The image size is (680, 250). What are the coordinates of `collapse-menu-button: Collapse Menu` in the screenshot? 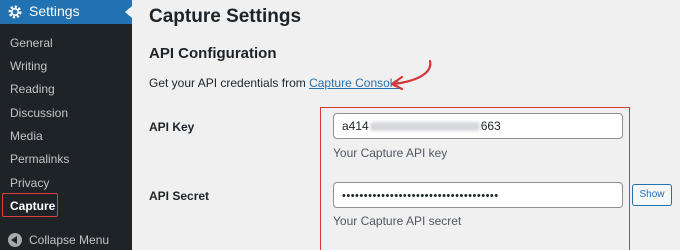 It's located at (70, 240).